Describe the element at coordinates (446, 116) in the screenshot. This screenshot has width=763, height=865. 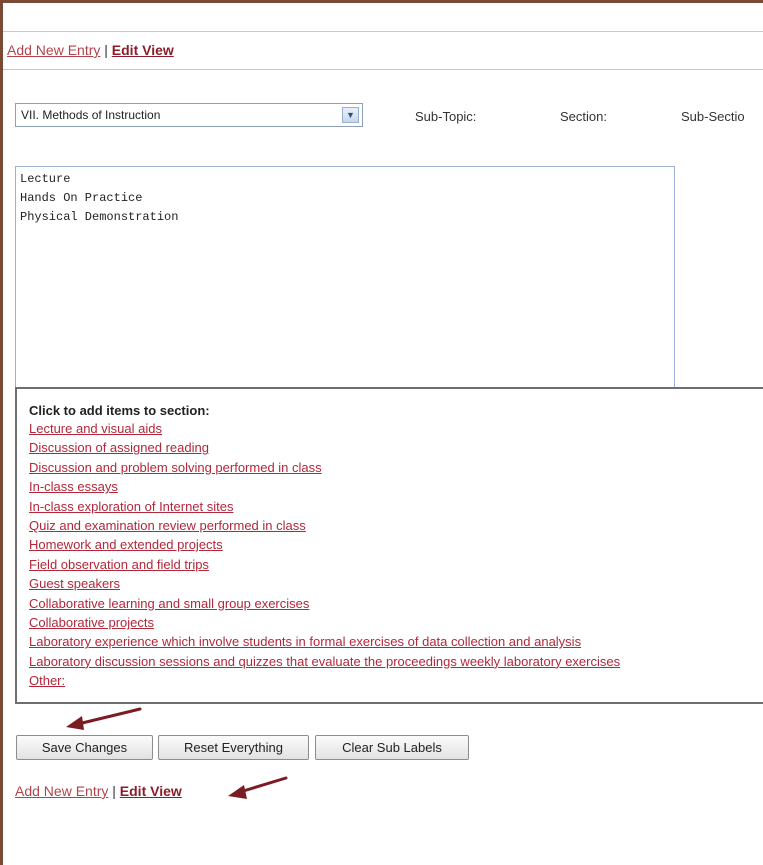
I see `sub-topic-label: Sub-Topic:` at that location.